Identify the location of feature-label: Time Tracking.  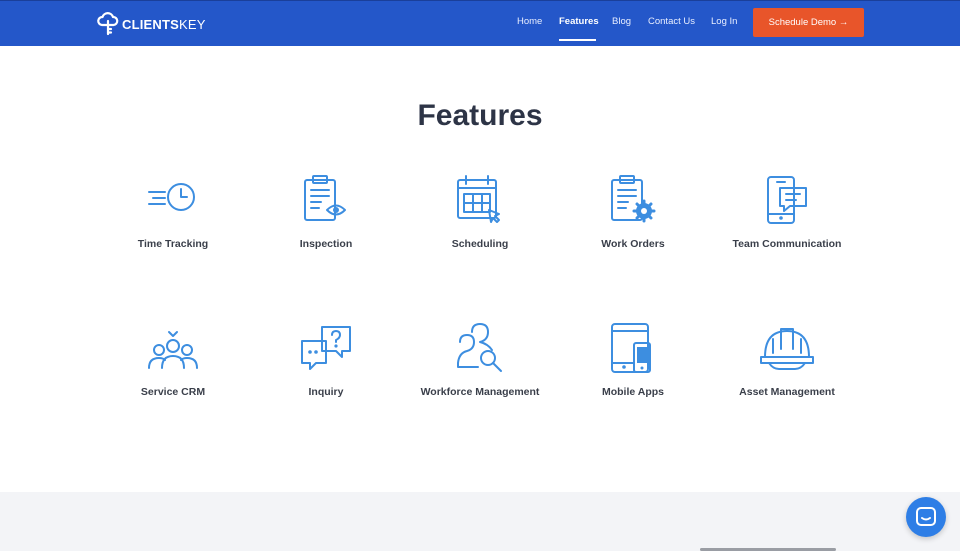
(173, 244).